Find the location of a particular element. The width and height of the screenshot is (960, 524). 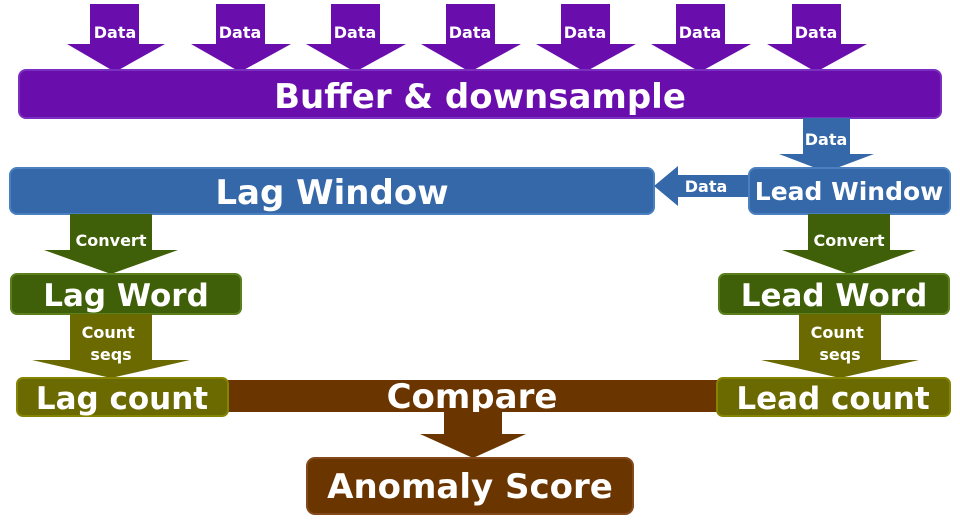

lag-window-box: Lag Window is located at coordinates (332, 191).